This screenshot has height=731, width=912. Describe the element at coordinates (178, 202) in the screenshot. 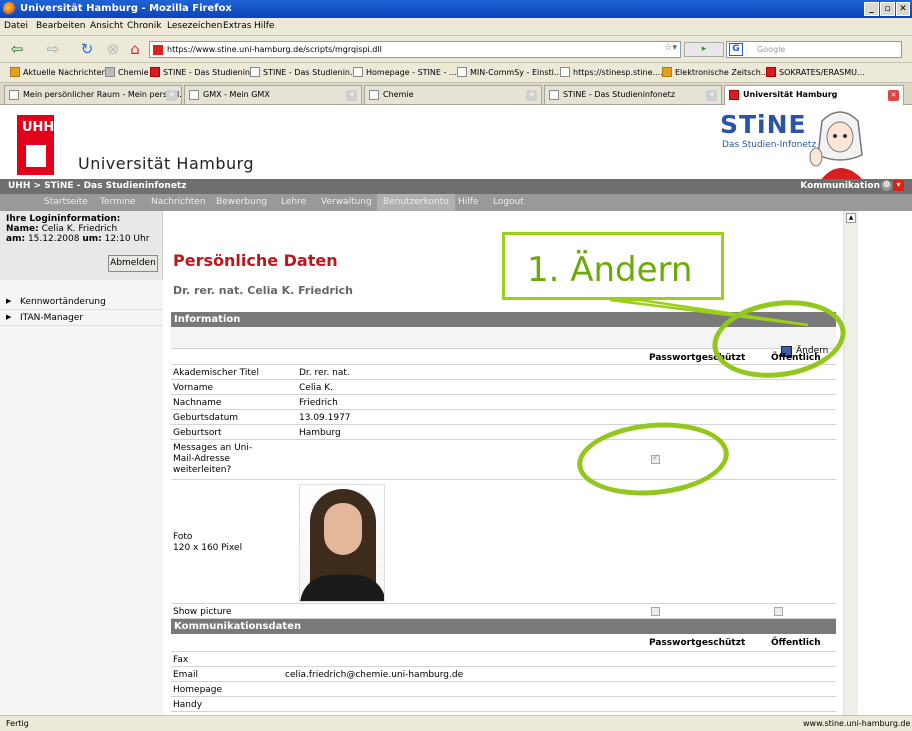

I see `nav-nachrichten: Nachrichten` at that location.